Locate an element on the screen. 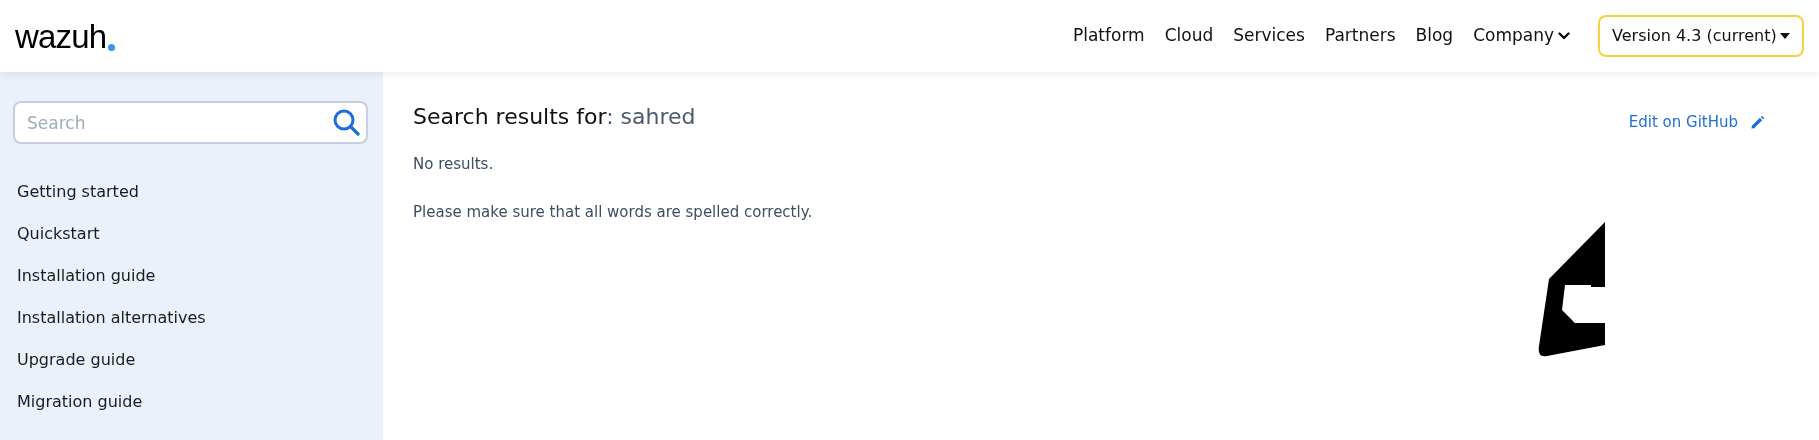  nav-link: Blog is located at coordinates (1434, 36).